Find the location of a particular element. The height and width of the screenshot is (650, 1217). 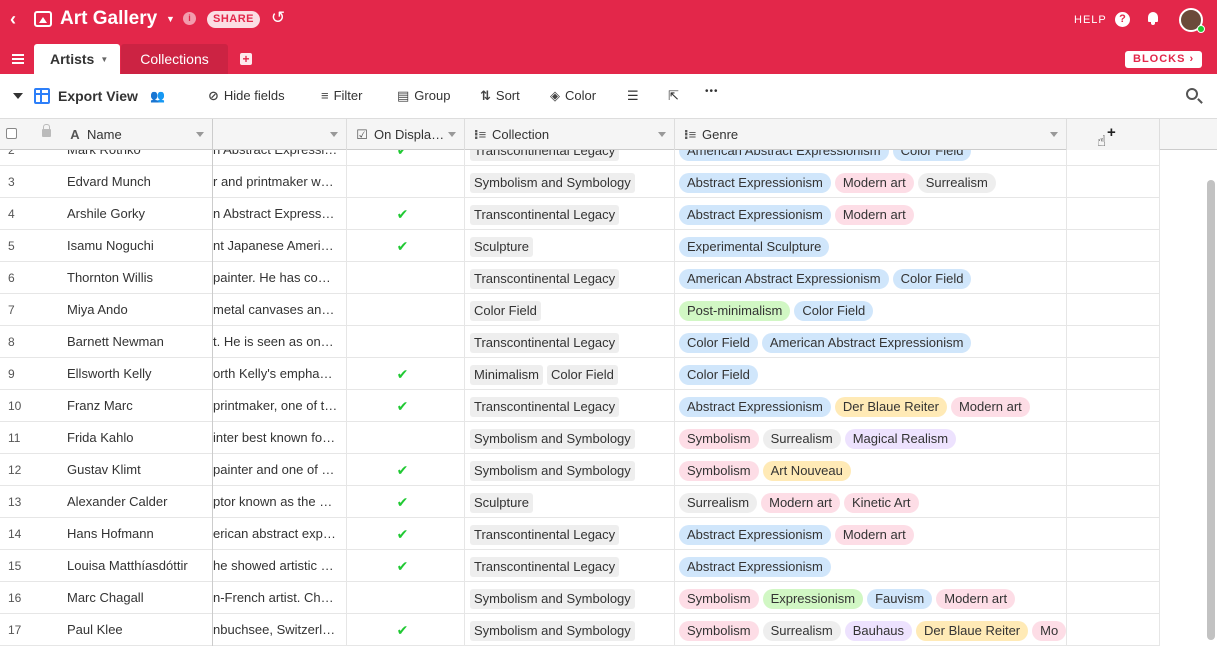

collection-cell: Minimalism Color Field is located at coordinates (570, 374).